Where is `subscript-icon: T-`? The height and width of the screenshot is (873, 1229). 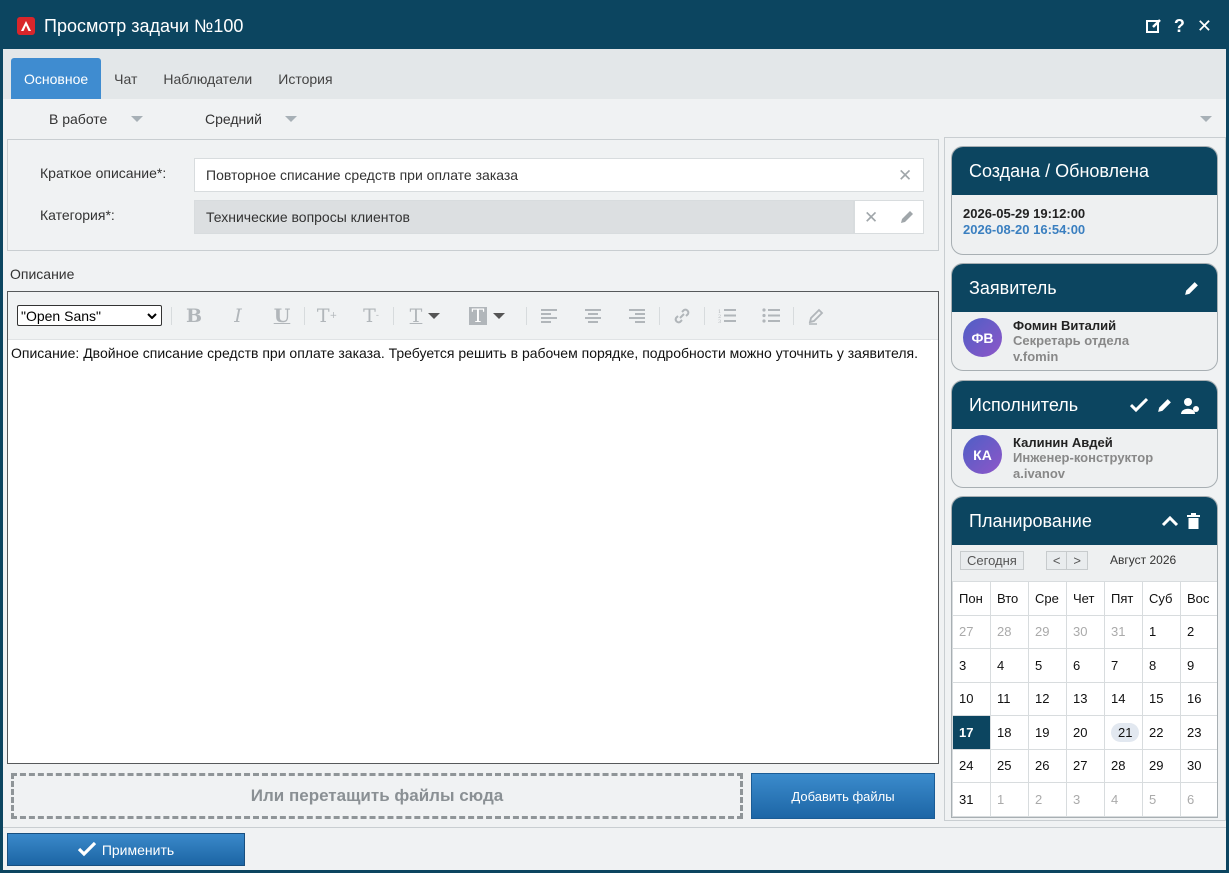
subscript-icon: T- is located at coordinates (371, 316).